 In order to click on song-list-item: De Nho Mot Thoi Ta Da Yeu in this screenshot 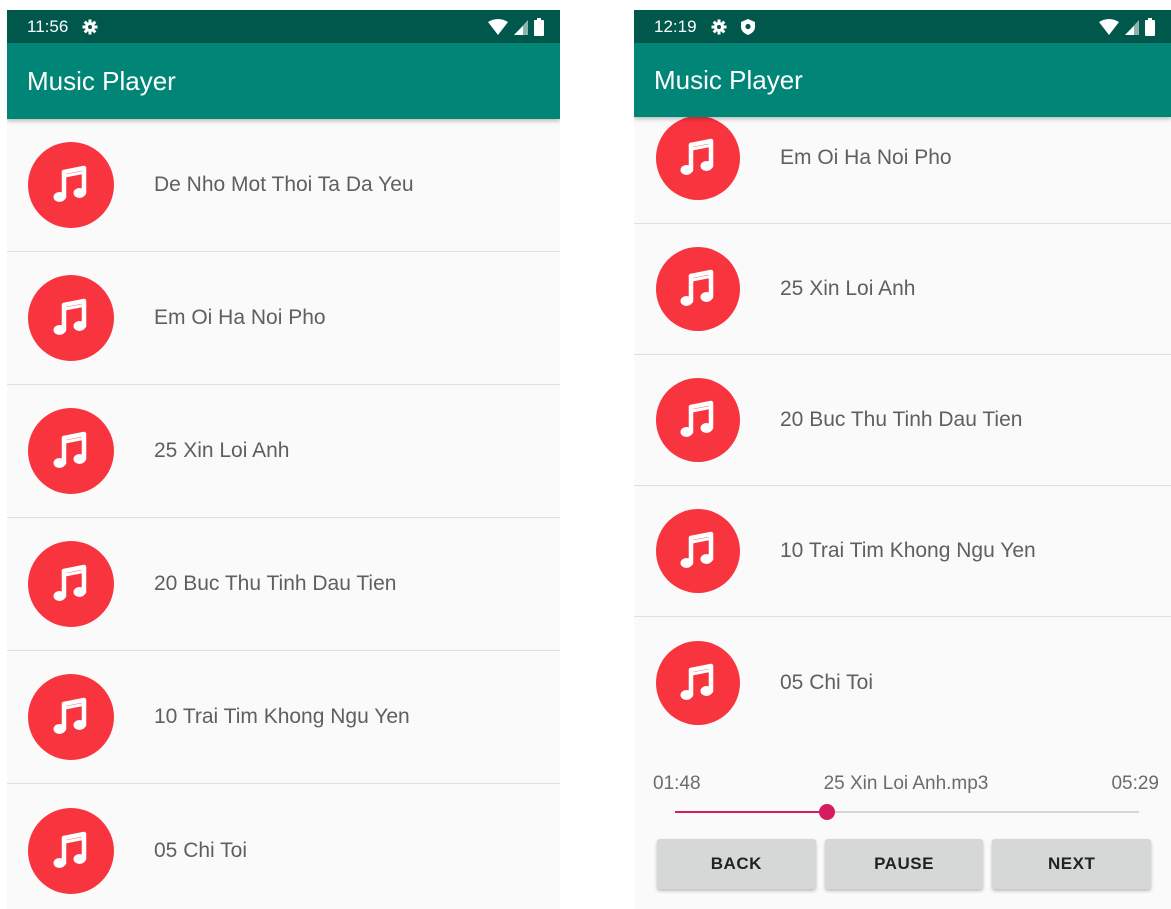, I will do `click(283, 185)`.